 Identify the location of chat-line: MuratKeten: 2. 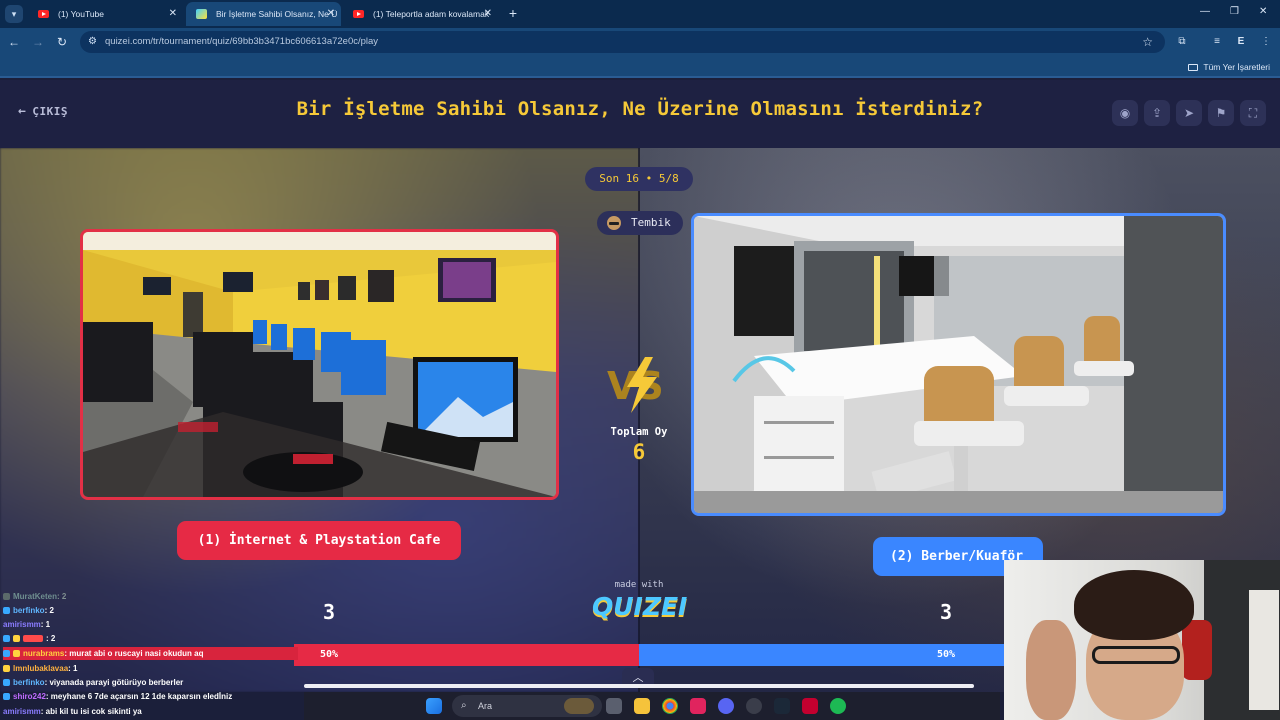
(34, 596).